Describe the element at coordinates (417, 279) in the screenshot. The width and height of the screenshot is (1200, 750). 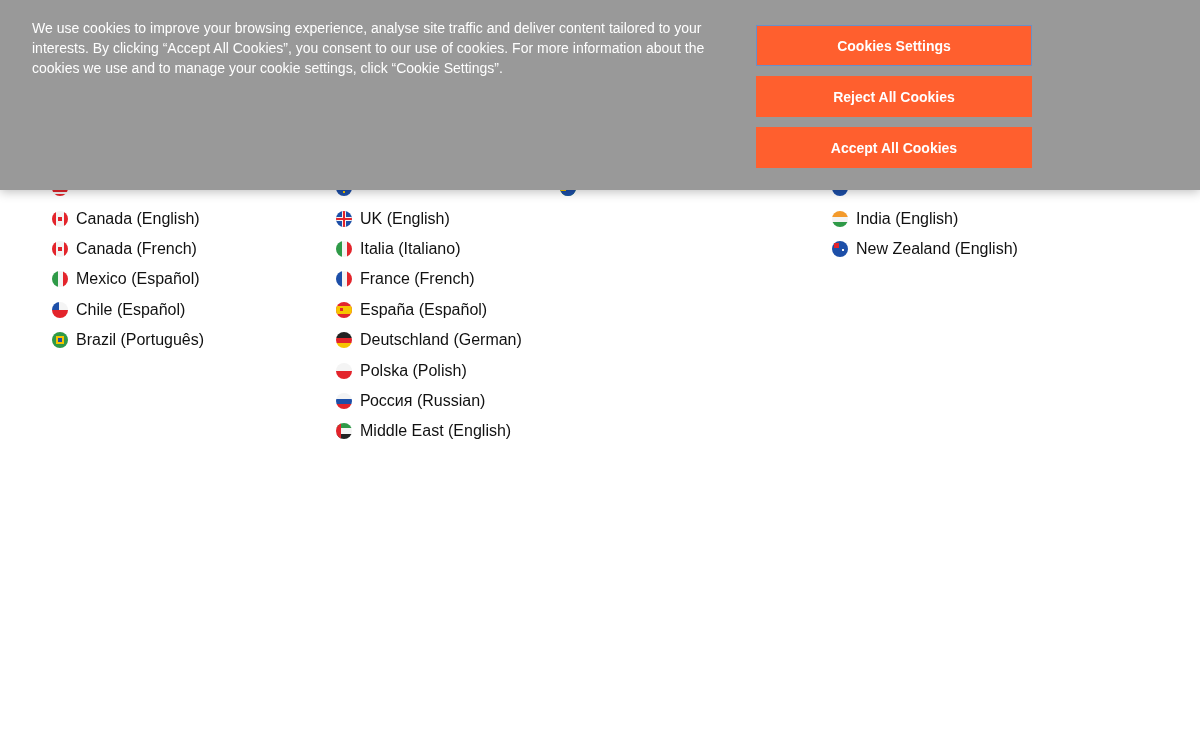
I see `region-link: France (French)` at that location.